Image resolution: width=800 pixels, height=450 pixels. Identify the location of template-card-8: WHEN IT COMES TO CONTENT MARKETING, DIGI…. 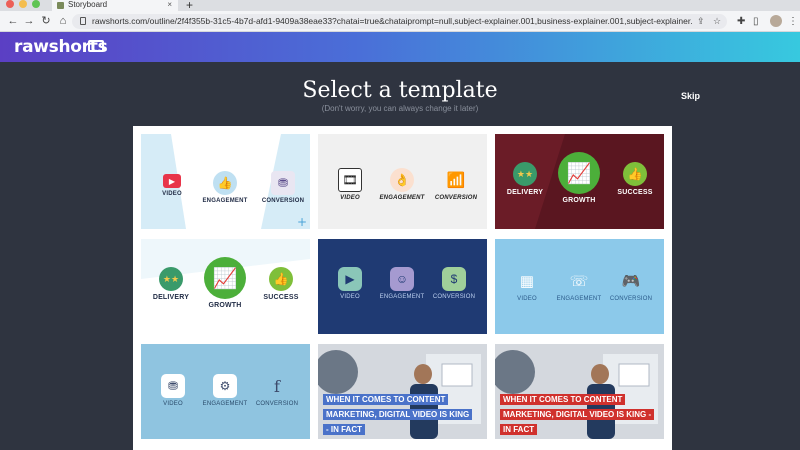
(402, 391).